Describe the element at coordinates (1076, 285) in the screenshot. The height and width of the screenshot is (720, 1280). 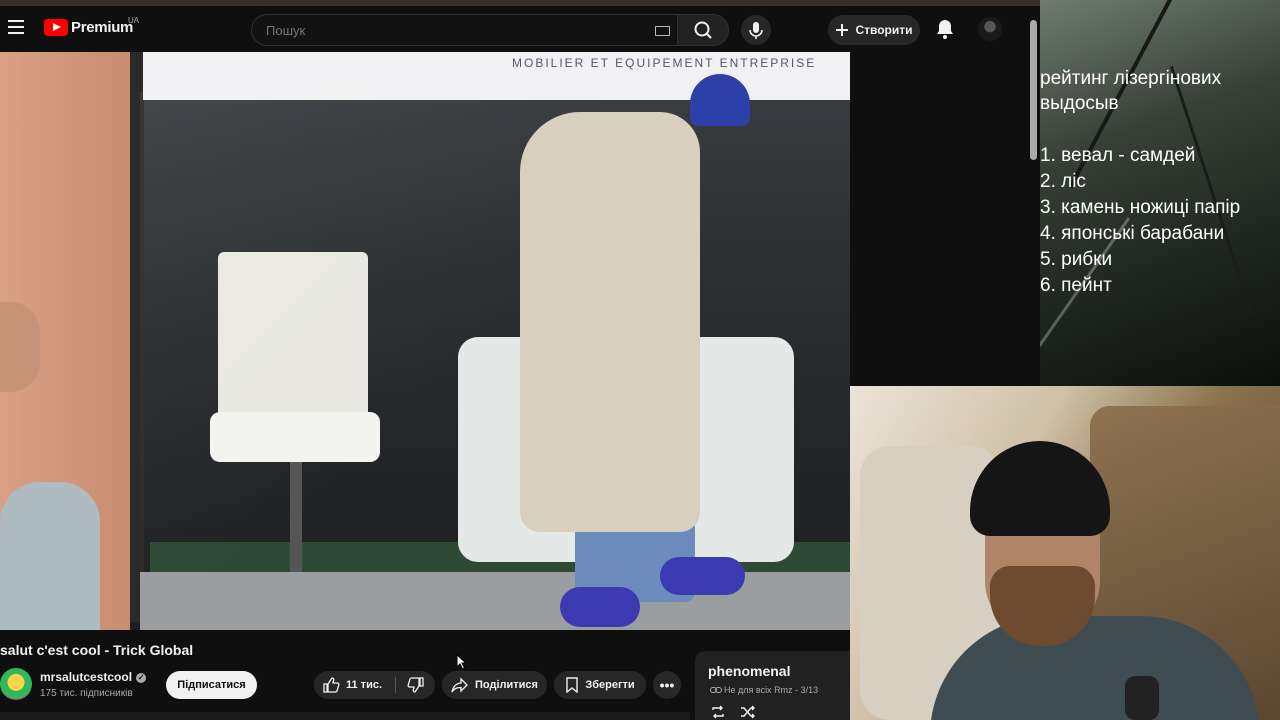
I see `overlay-list-item: 6. пейнт` at that location.